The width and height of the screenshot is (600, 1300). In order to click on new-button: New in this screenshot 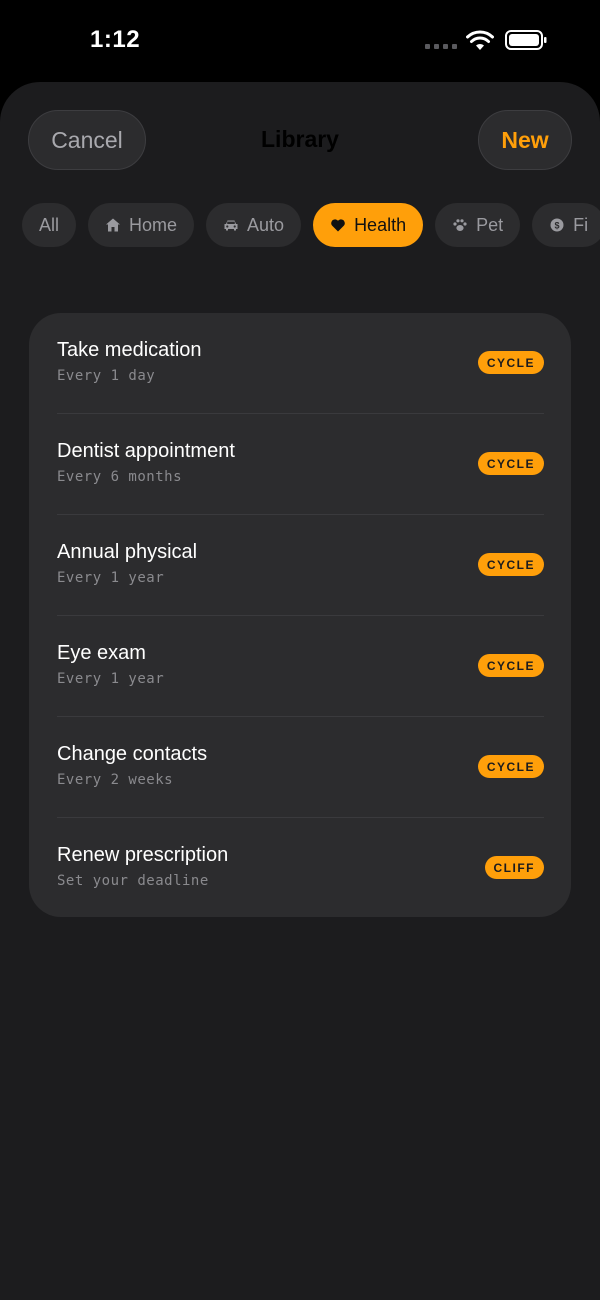, I will do `click(525, 140)`.